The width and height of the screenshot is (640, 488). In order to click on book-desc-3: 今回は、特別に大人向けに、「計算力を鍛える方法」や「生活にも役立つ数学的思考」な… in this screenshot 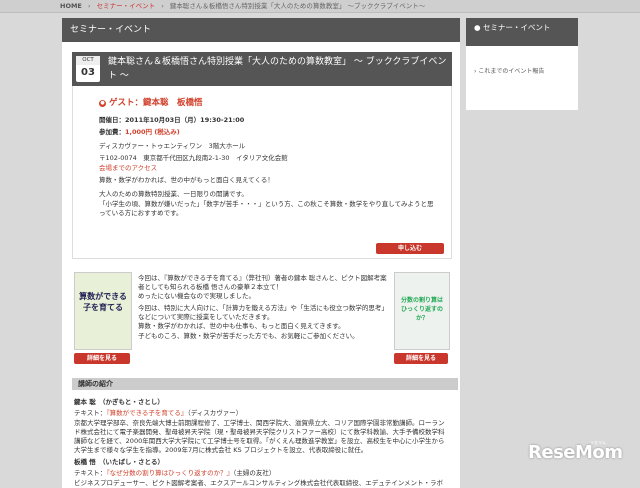, I will do `click(263, 312)`.